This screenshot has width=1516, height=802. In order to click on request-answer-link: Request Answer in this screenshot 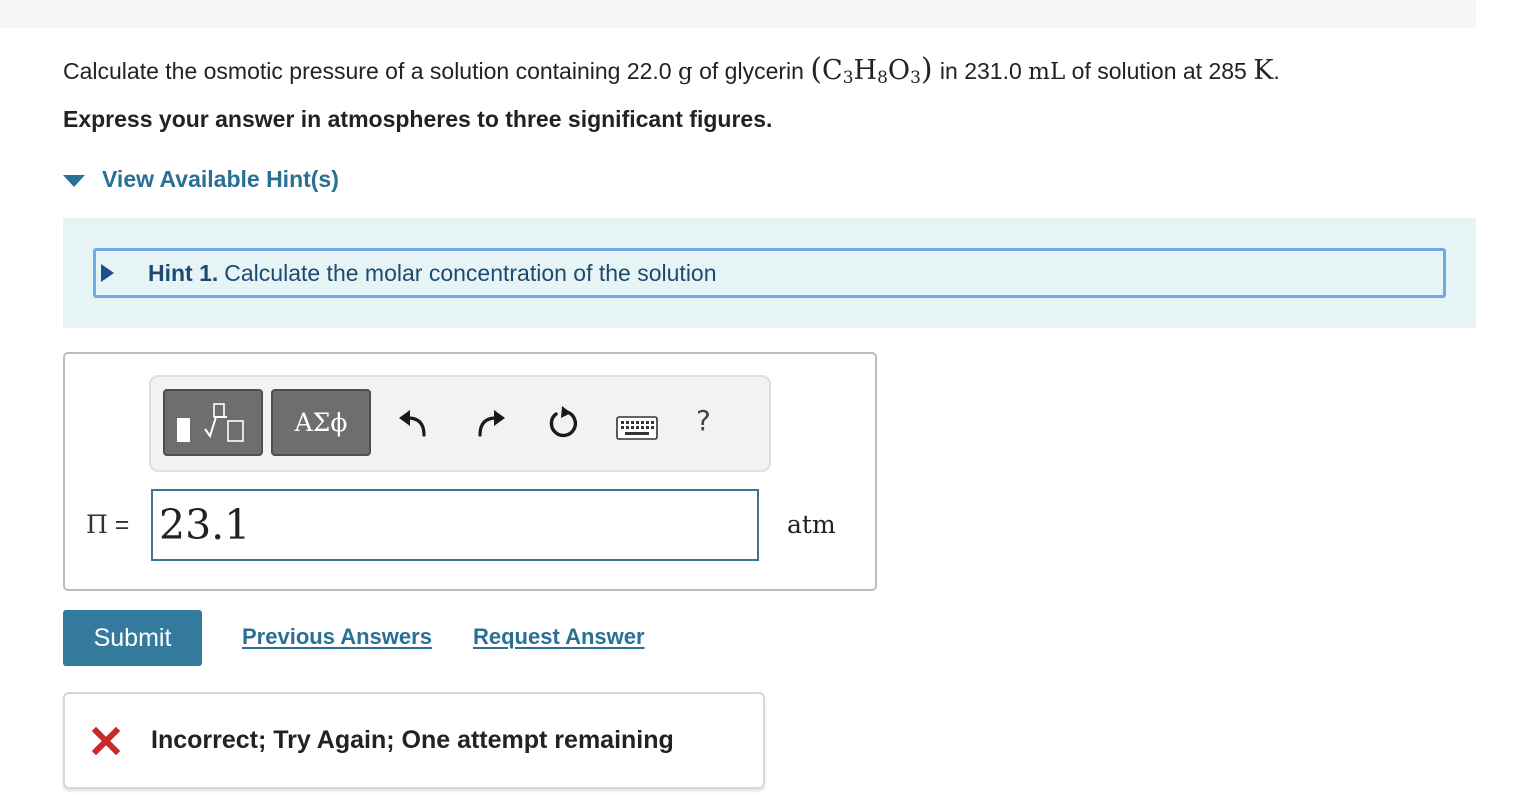, I will do `click(559, 637)`.